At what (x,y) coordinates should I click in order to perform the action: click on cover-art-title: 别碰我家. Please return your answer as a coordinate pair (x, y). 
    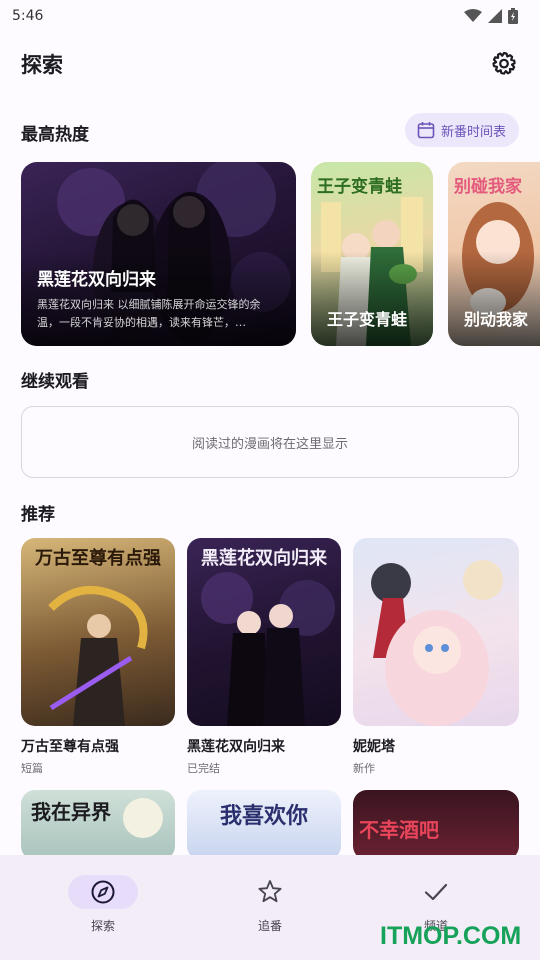
    Looking at the image, I should click on (488, 187).